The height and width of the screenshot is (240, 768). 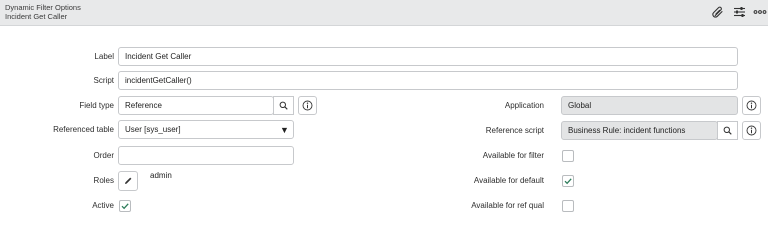 I want to click on field-type-lookup-button, so click(x=283, y=105).